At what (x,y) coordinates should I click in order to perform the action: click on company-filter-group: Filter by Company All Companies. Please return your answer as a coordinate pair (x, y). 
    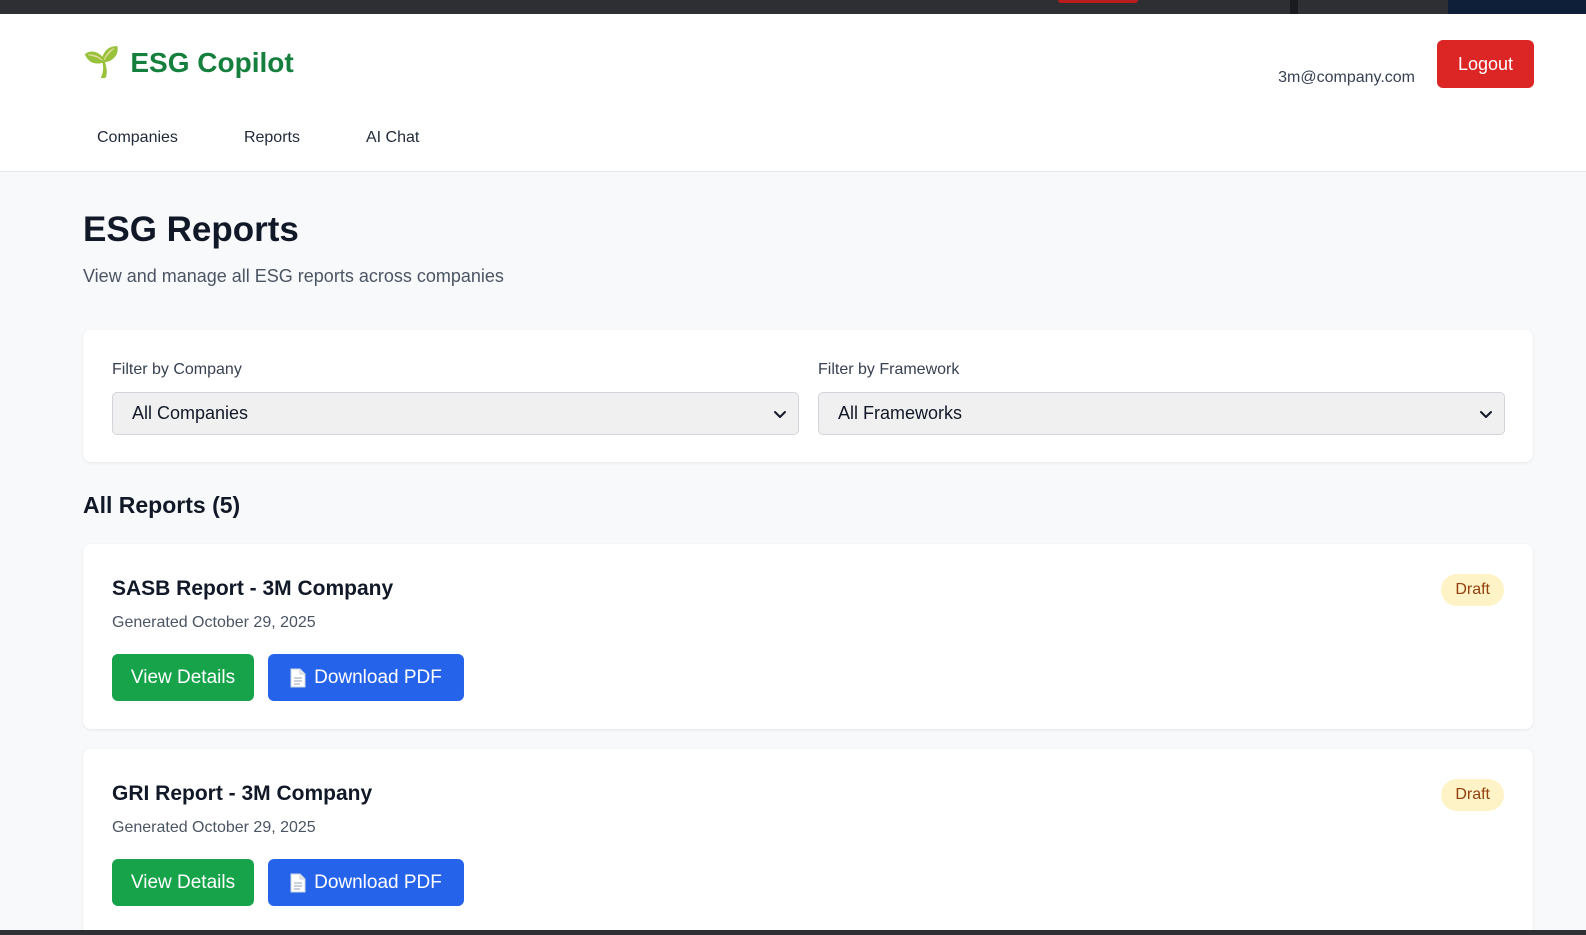
    Looking at the image, I should click on (455, 397).